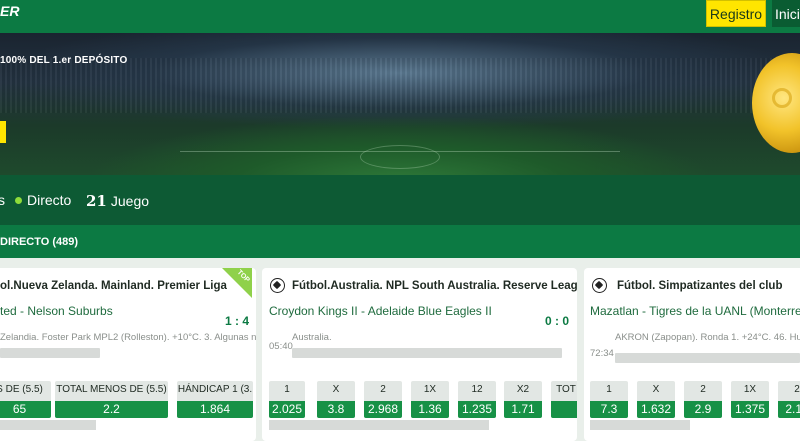 Image resolution: width=800 pixels, height=441 pixels. What do you see at coordinates (477, 409) in the screenshot?
I see `odd-value: 1.235` at bounding box center [477, 409].